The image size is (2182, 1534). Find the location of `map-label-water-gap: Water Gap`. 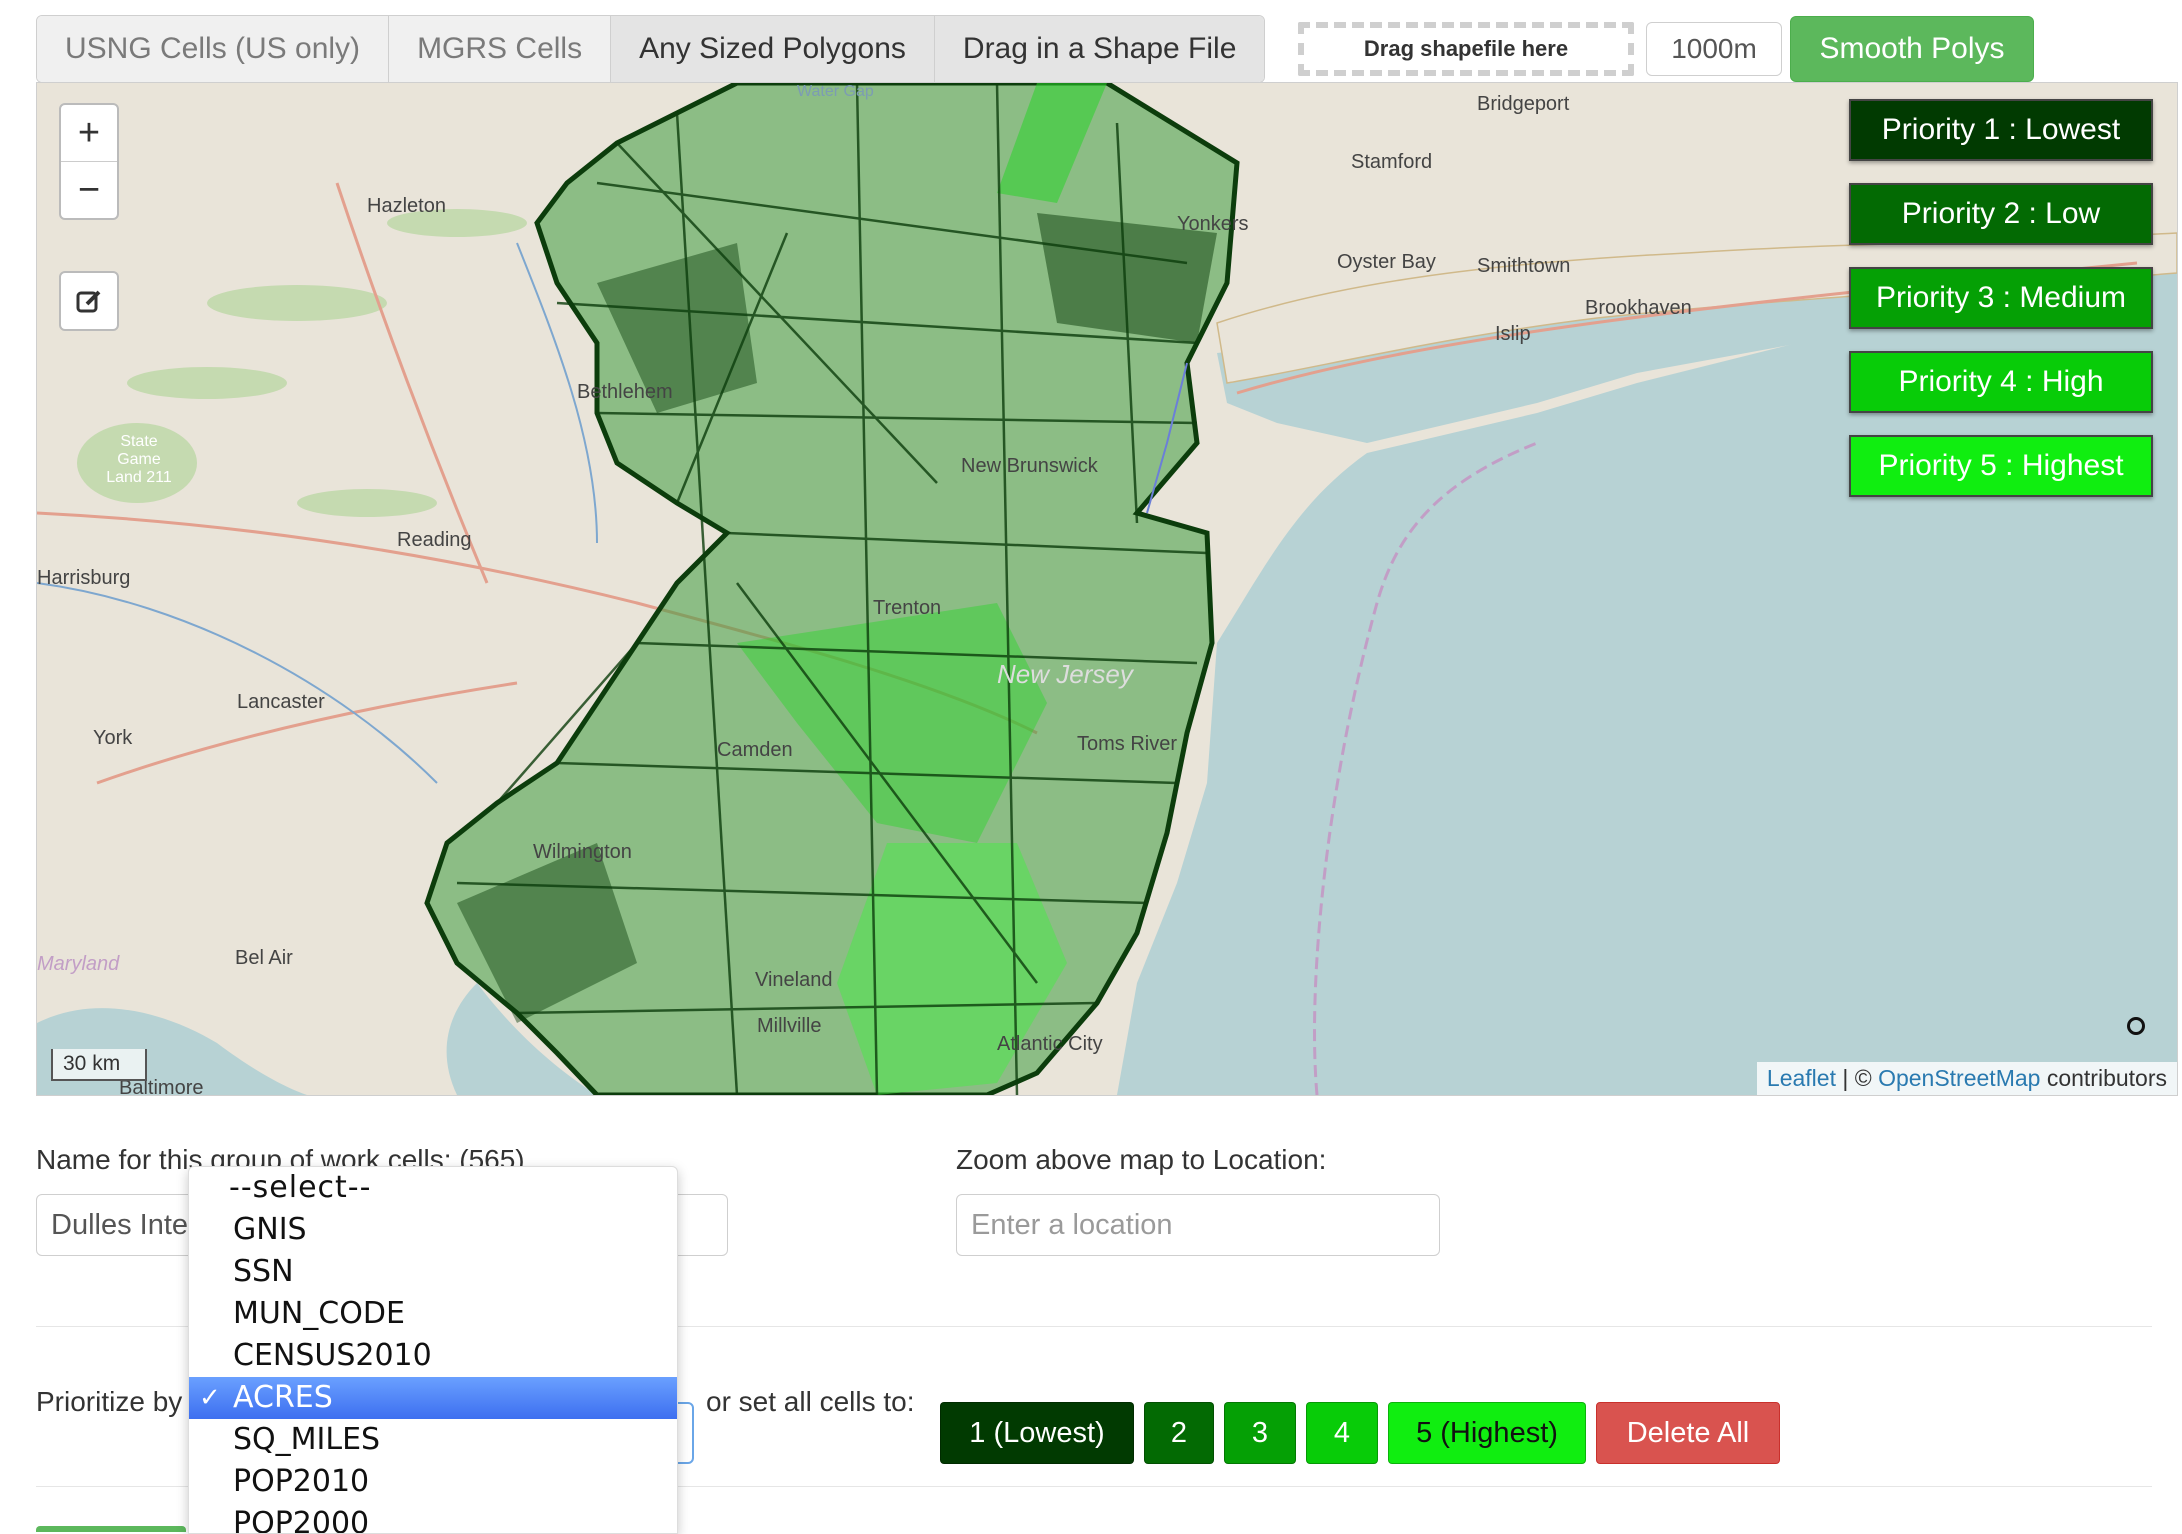

map-label-water-gap: Water Gap is located at coordinates (835, 91).